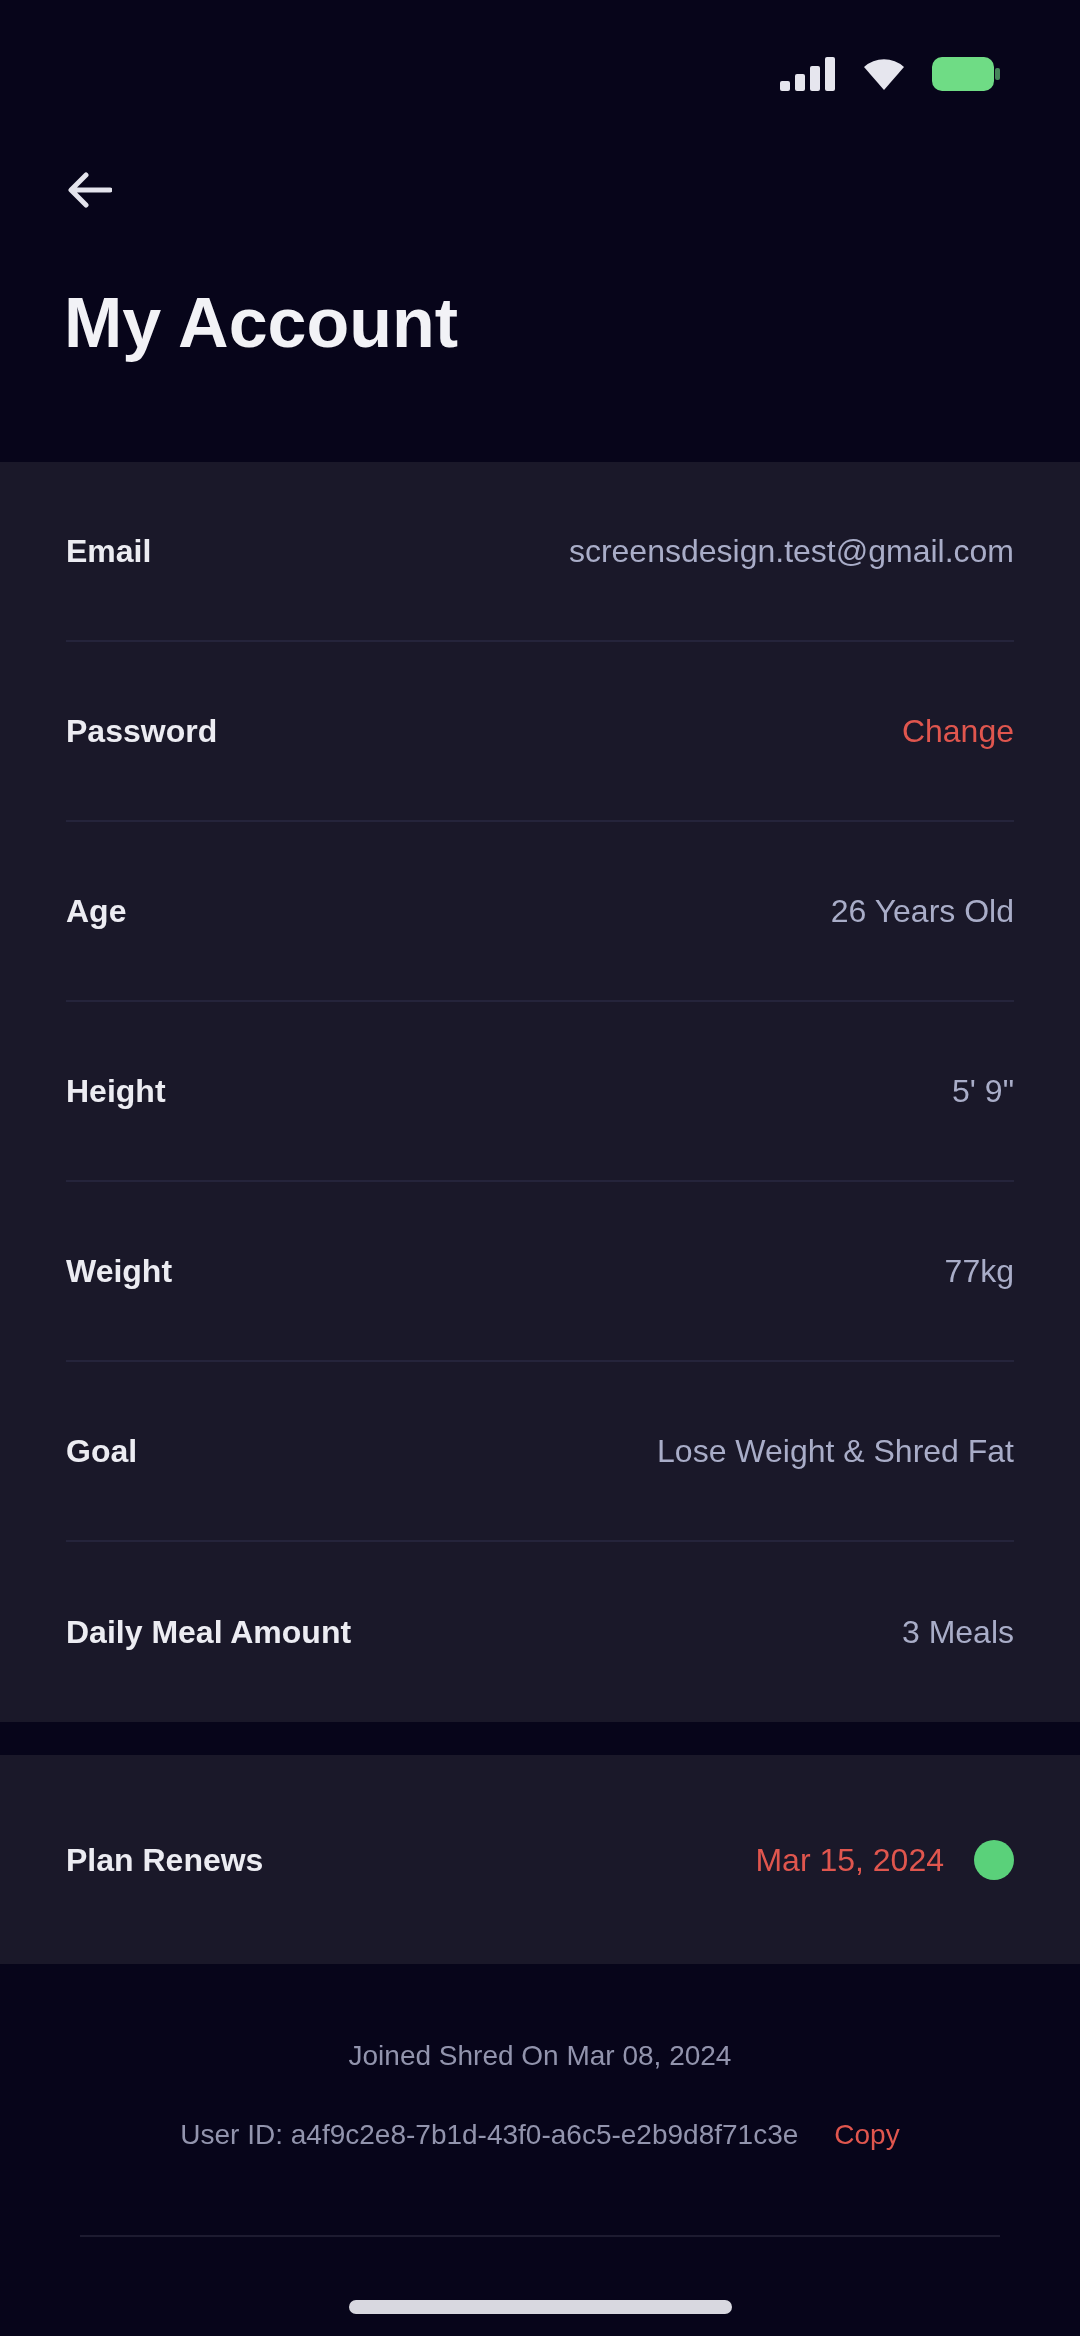 This screenshot has height=2336, width=1080. What do you see at coordinates (884, 74) in the screenshot?
I see `wifi-icon` at bounding box center [884, 74].